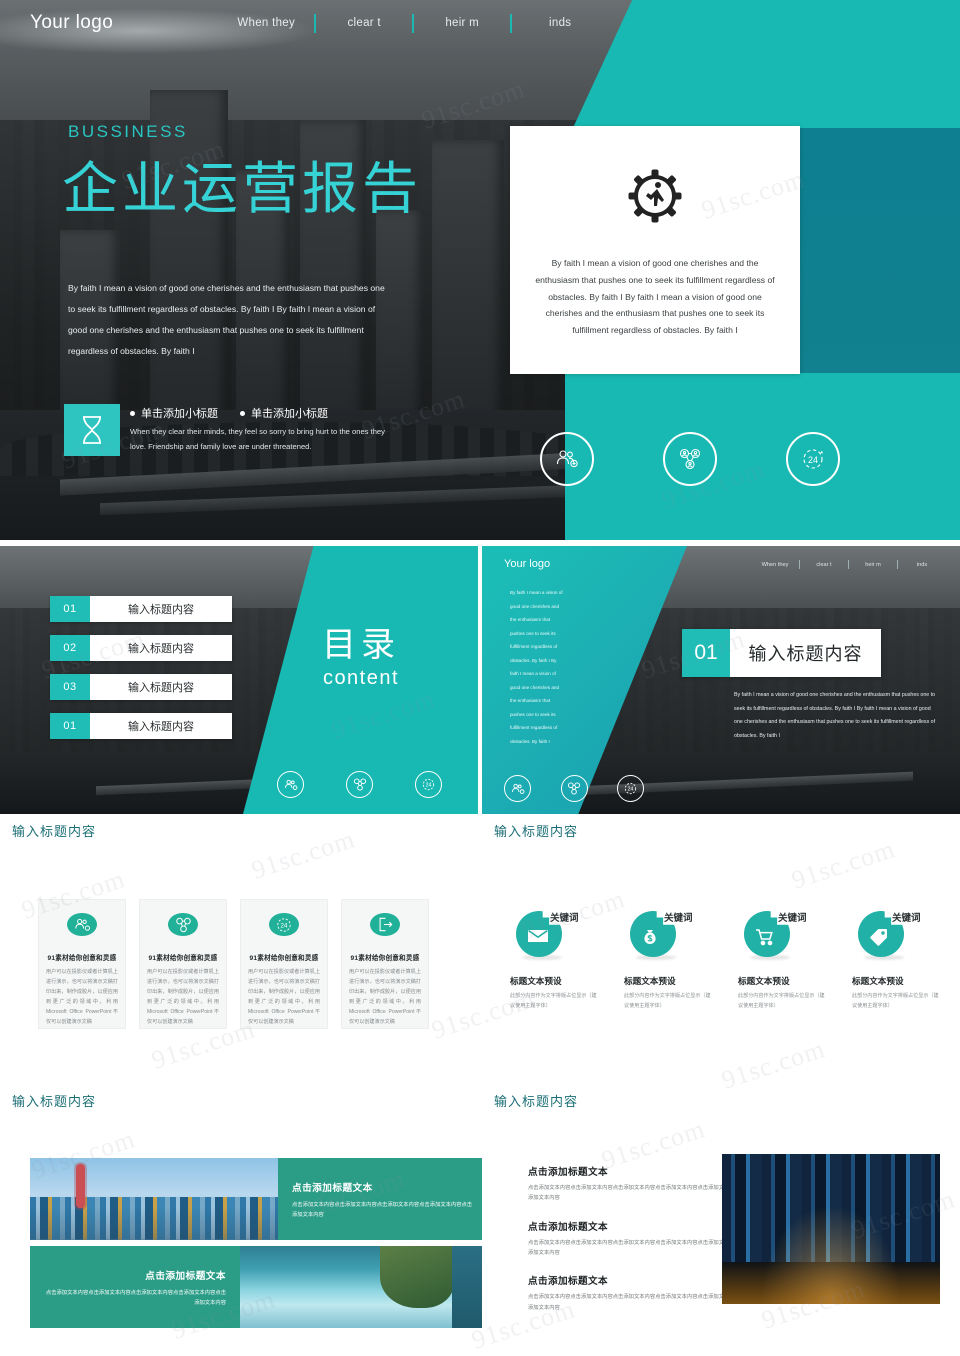 The width and height of the screenshot is (960, 1356). What do you see at coordinates (655, 198) in the screenshot?
I see `gear-runner-icon` at bounding box center [655, 198].